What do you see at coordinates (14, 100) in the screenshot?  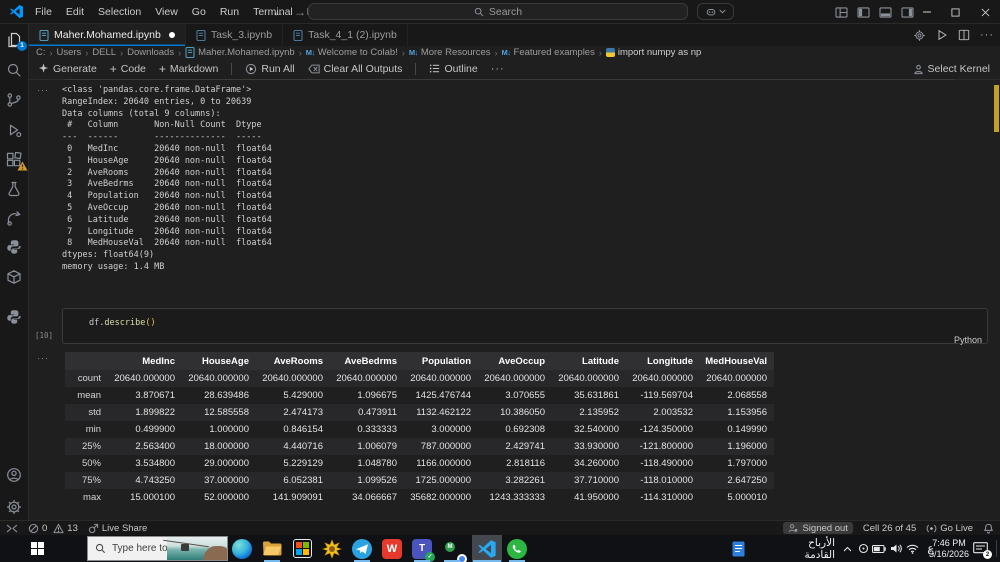 I see `sidebar-item-source-control` at bounding box center [14, 100].